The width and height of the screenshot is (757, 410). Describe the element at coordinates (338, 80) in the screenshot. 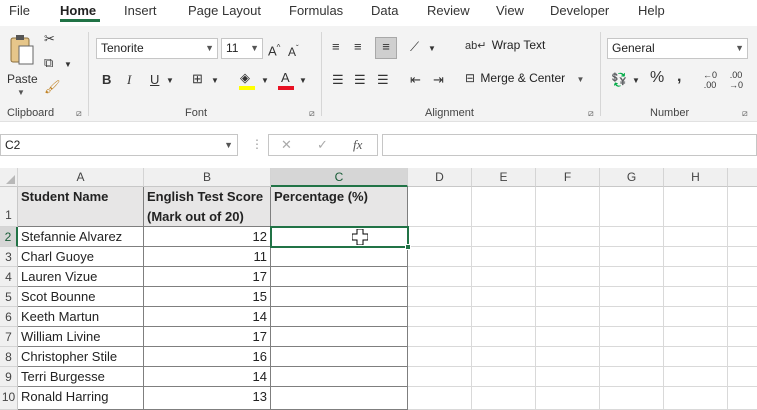

I see `align-left-icon: ☰` at that location.